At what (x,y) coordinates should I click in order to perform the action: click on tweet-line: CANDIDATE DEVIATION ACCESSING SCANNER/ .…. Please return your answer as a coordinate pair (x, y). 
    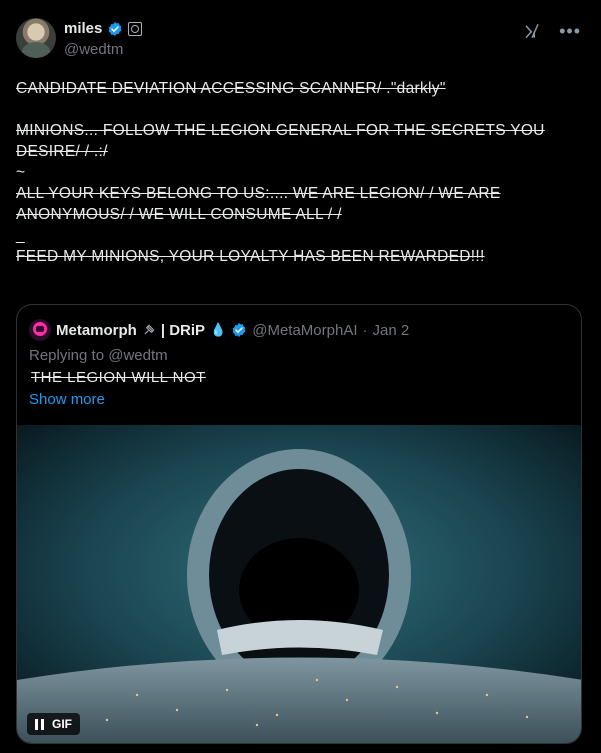
    Looking at the image, I should click on (231, 88).